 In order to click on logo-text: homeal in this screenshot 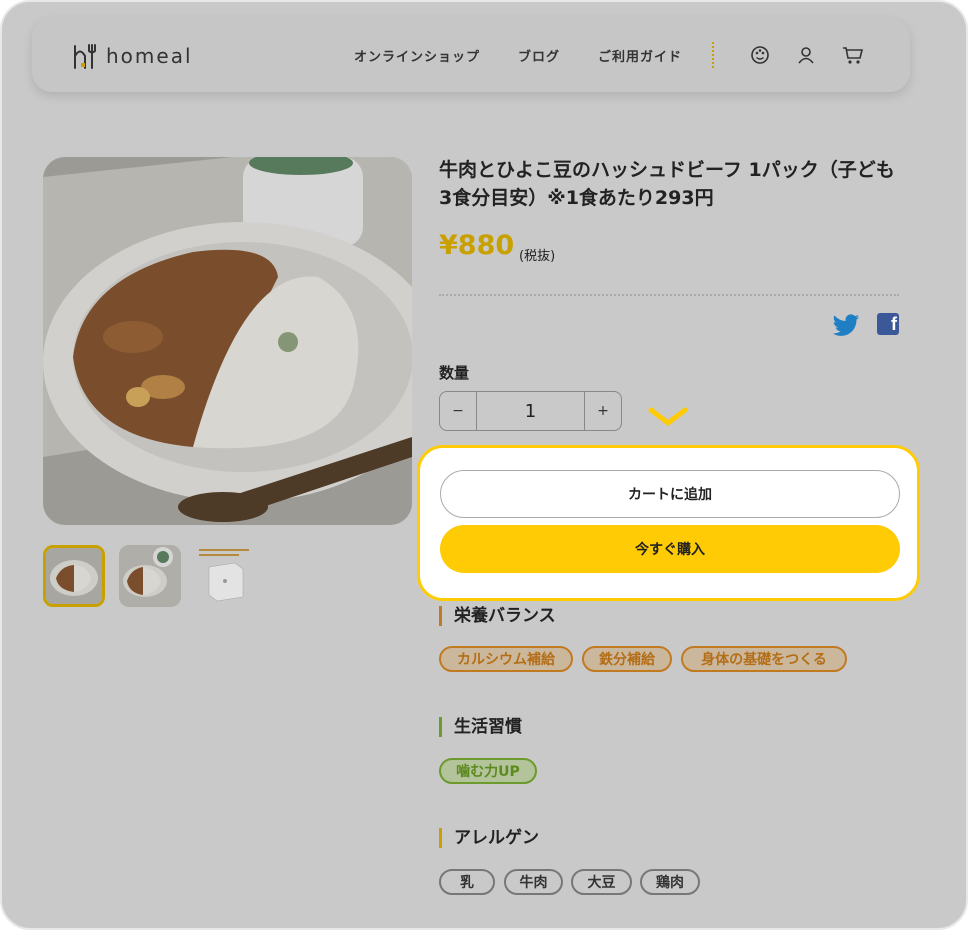, I will do `click(149, 56)`.